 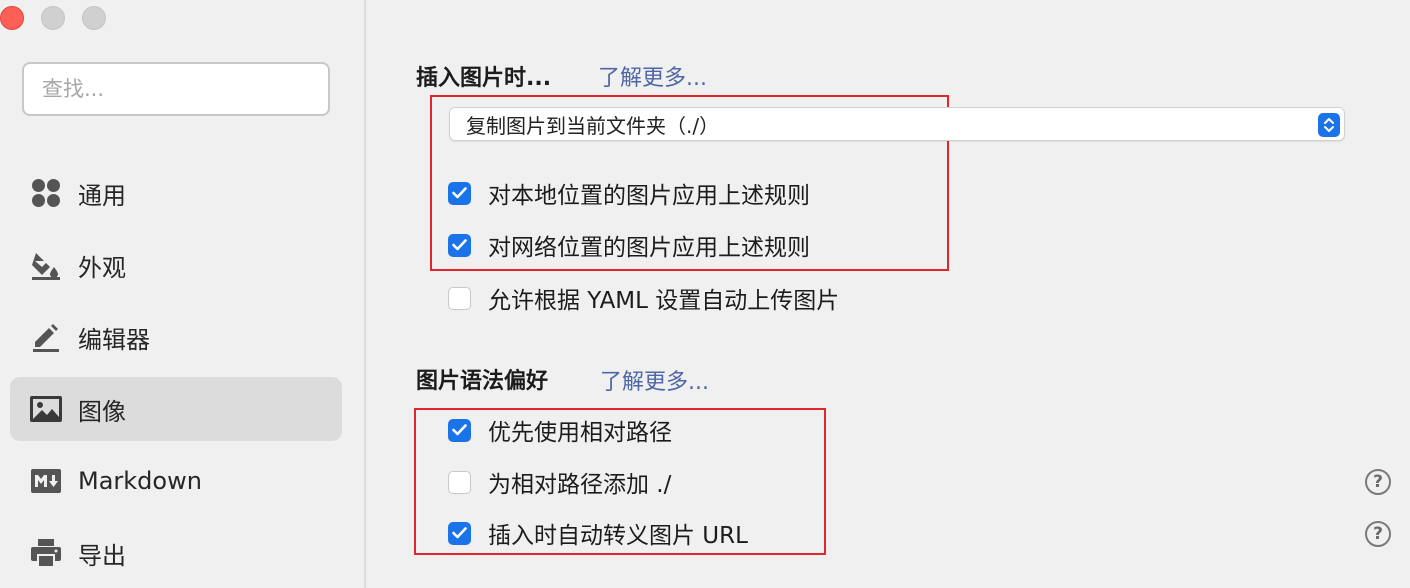 I want to click on sidebar-item-label: 编辑器, so click(x=114, y=339).